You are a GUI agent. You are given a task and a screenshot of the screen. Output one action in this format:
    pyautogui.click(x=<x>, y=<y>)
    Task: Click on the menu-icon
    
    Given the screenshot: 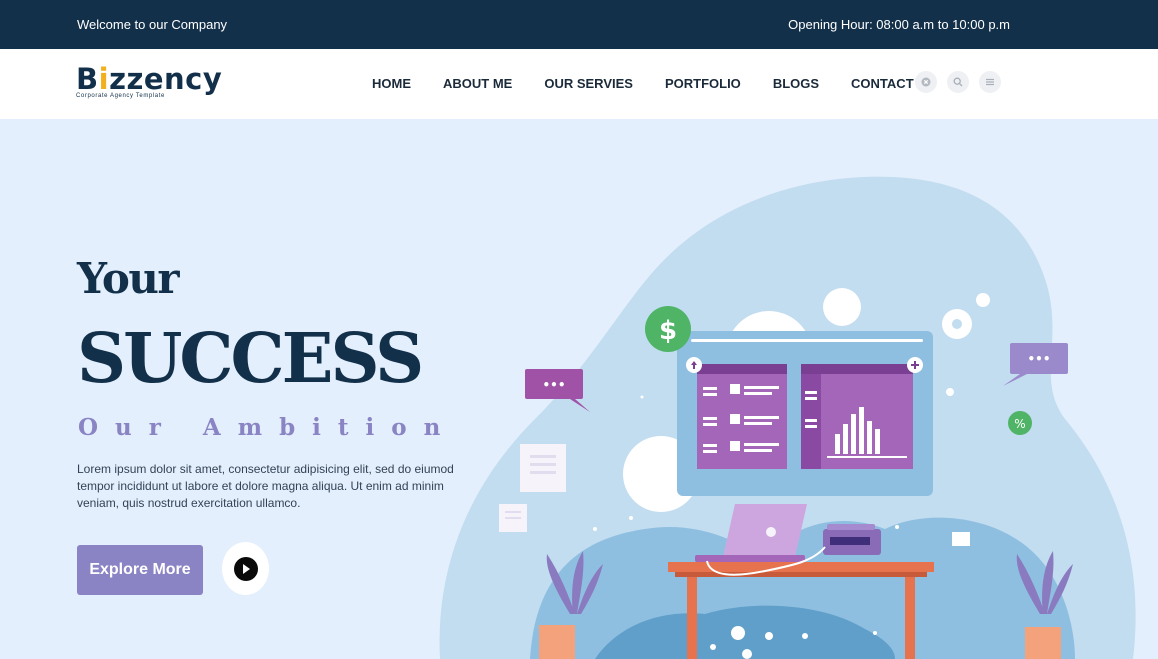 What is the action you would take?
    pyautogui.click(x=990, y=82)
    